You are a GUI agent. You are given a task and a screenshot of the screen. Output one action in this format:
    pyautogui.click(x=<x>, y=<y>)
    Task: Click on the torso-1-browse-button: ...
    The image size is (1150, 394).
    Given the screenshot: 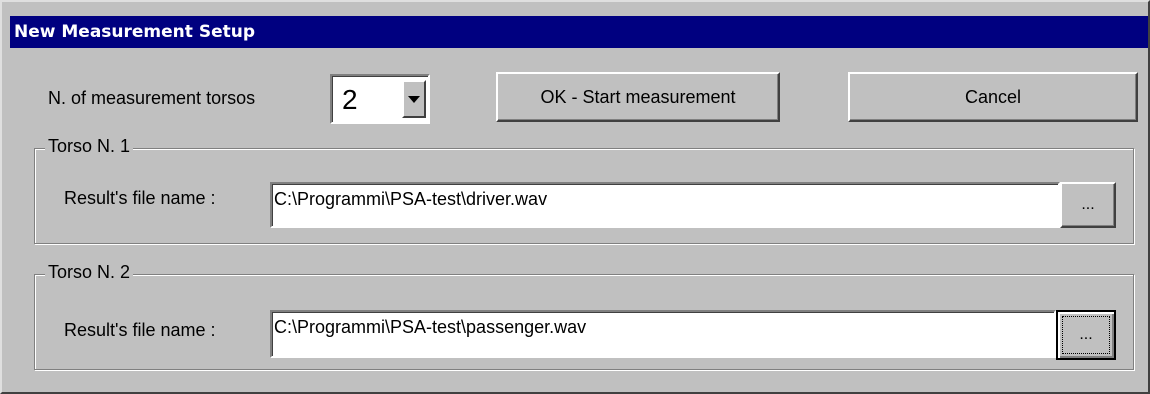 What is the action you would take?
    pyautogui.click(x=1088, y=205)
    